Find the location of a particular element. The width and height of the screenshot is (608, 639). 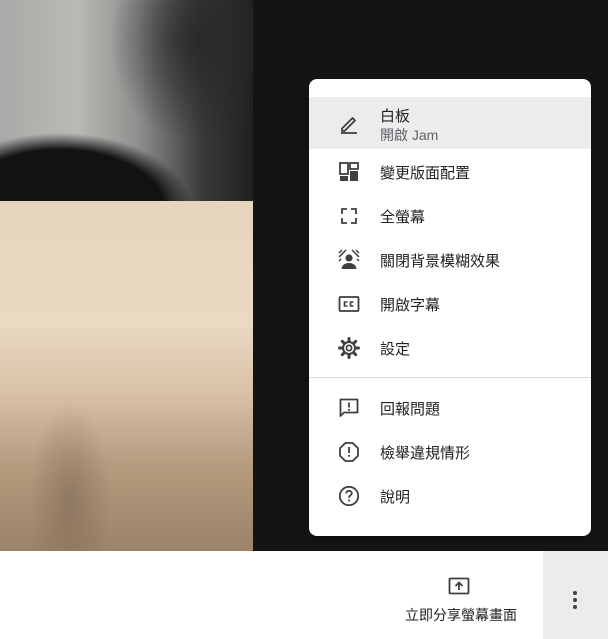

menu-item-label: 開啟字幕 is located at coordinates (410, 305).